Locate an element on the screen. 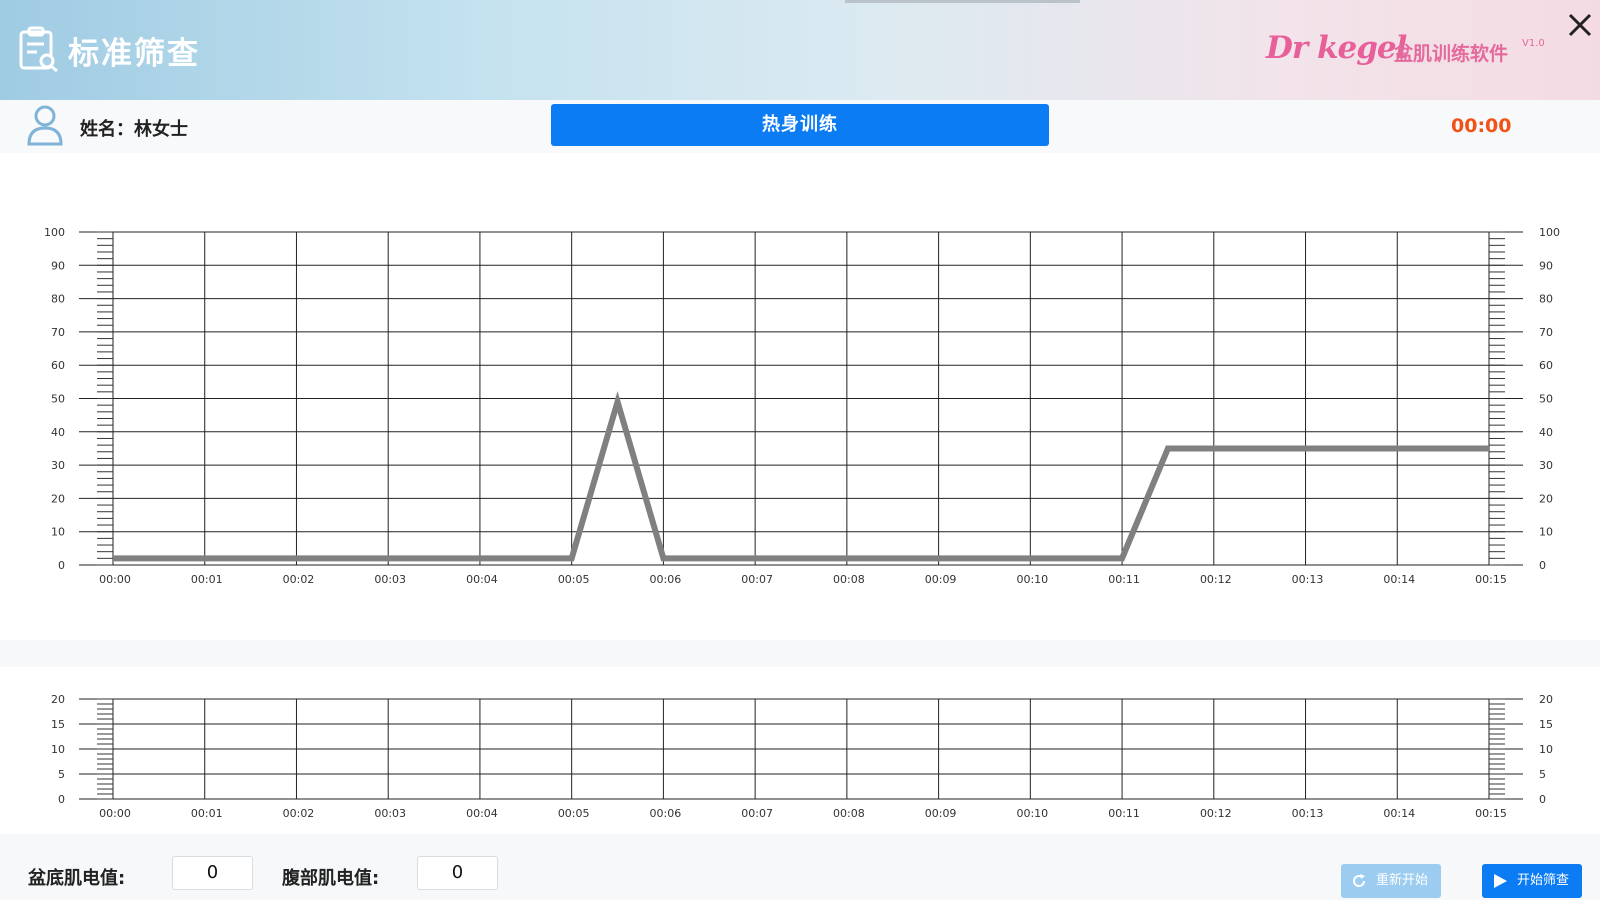 Image resolution: width=1600 pixels, height=900 pixels. user-name: 姓名：林女士 is located at coordinates (134, 129).